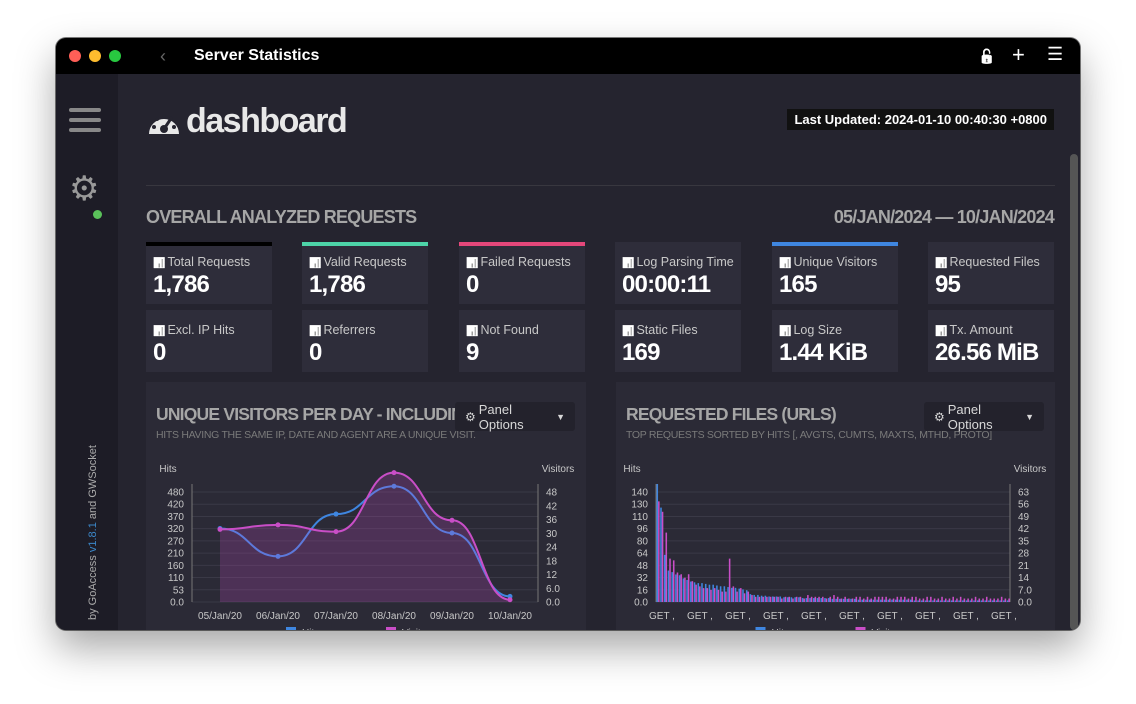 Image resolution: width=1136 pixels, height=704 pixels. Describe the element at coordinates (267, 121) in the screenshot. I see `logo-text: dashboard` at that location.